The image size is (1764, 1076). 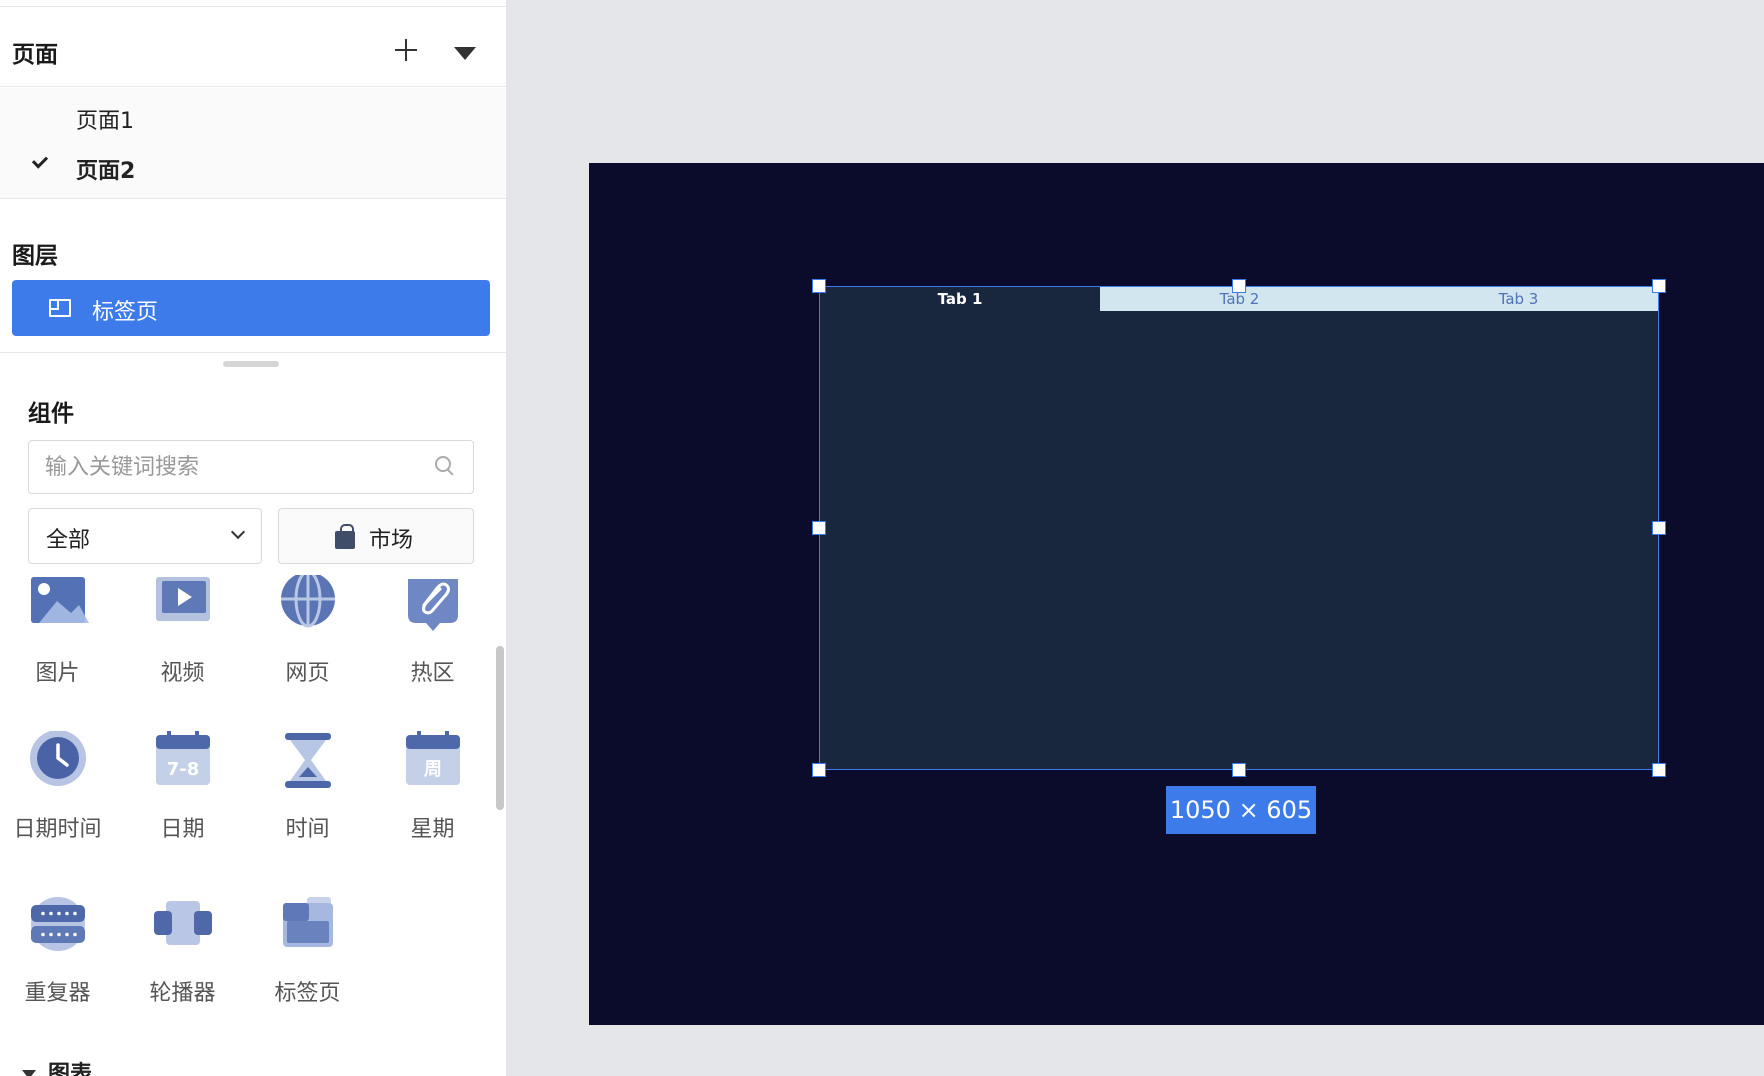 I want to click on size-tooltip: 1050 × 605, so click(x=1241, y=810).